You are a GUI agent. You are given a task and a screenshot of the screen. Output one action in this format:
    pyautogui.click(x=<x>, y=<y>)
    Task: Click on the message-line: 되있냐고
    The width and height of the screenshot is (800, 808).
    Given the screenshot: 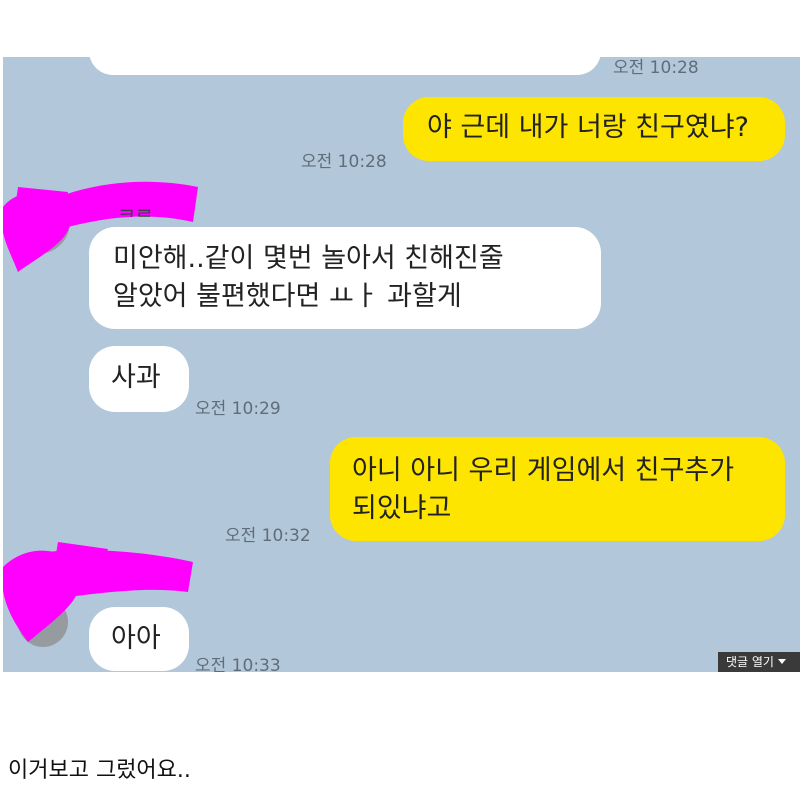 What is the action you would take?
    pyautogui.click(x=402, y=508)
    